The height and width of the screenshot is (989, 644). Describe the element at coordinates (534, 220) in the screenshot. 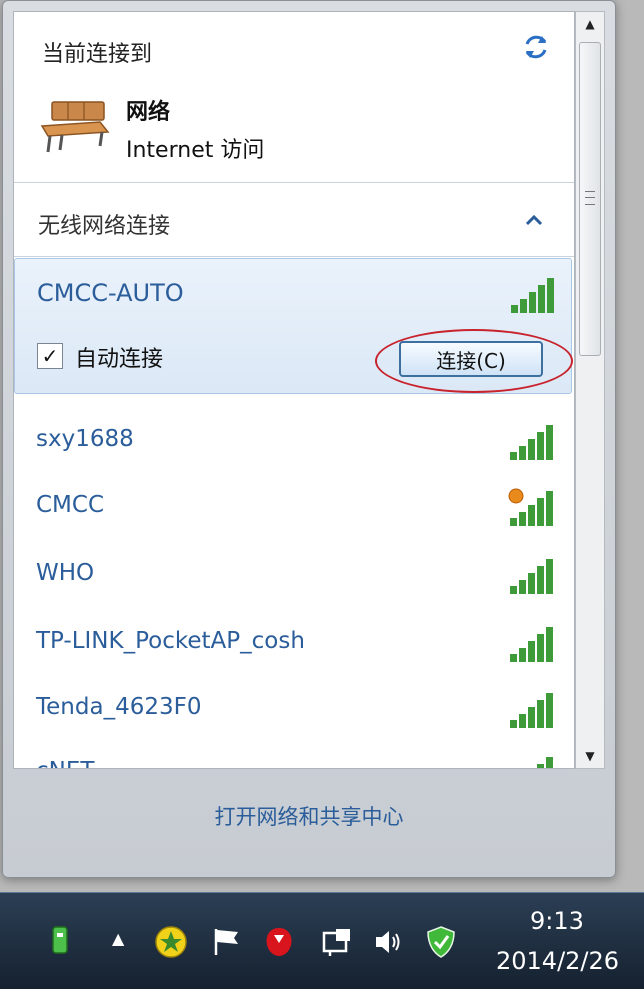

I see `chevron-up-icon` at that location.